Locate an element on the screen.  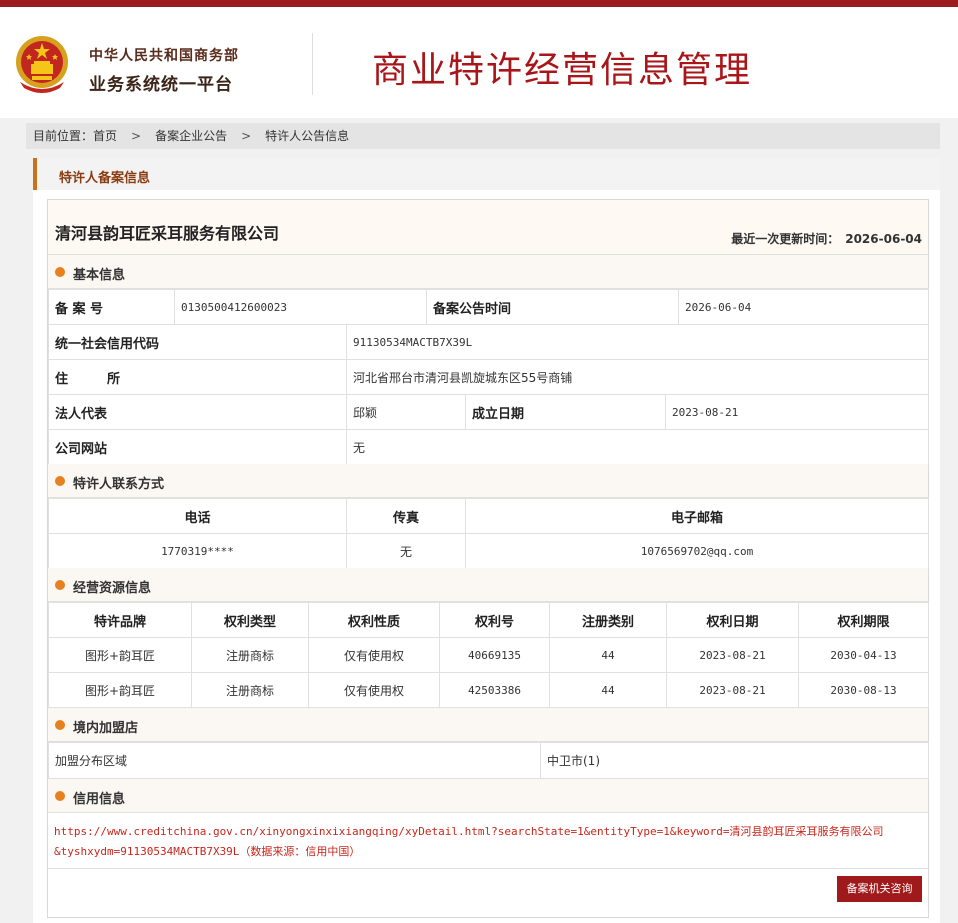
credit-source: （数据来源：信用中国） is located at coordinates (300, 851).